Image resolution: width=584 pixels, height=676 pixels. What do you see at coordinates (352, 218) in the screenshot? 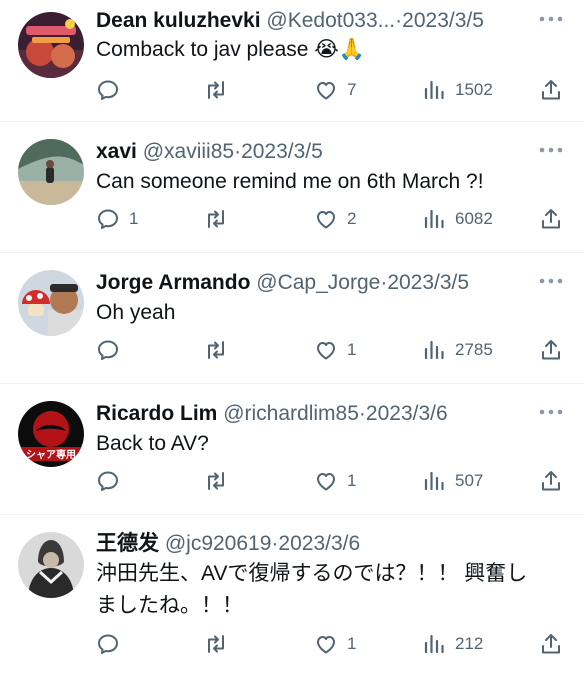
I see `like-count: 2` at bounding box center [352, 218].